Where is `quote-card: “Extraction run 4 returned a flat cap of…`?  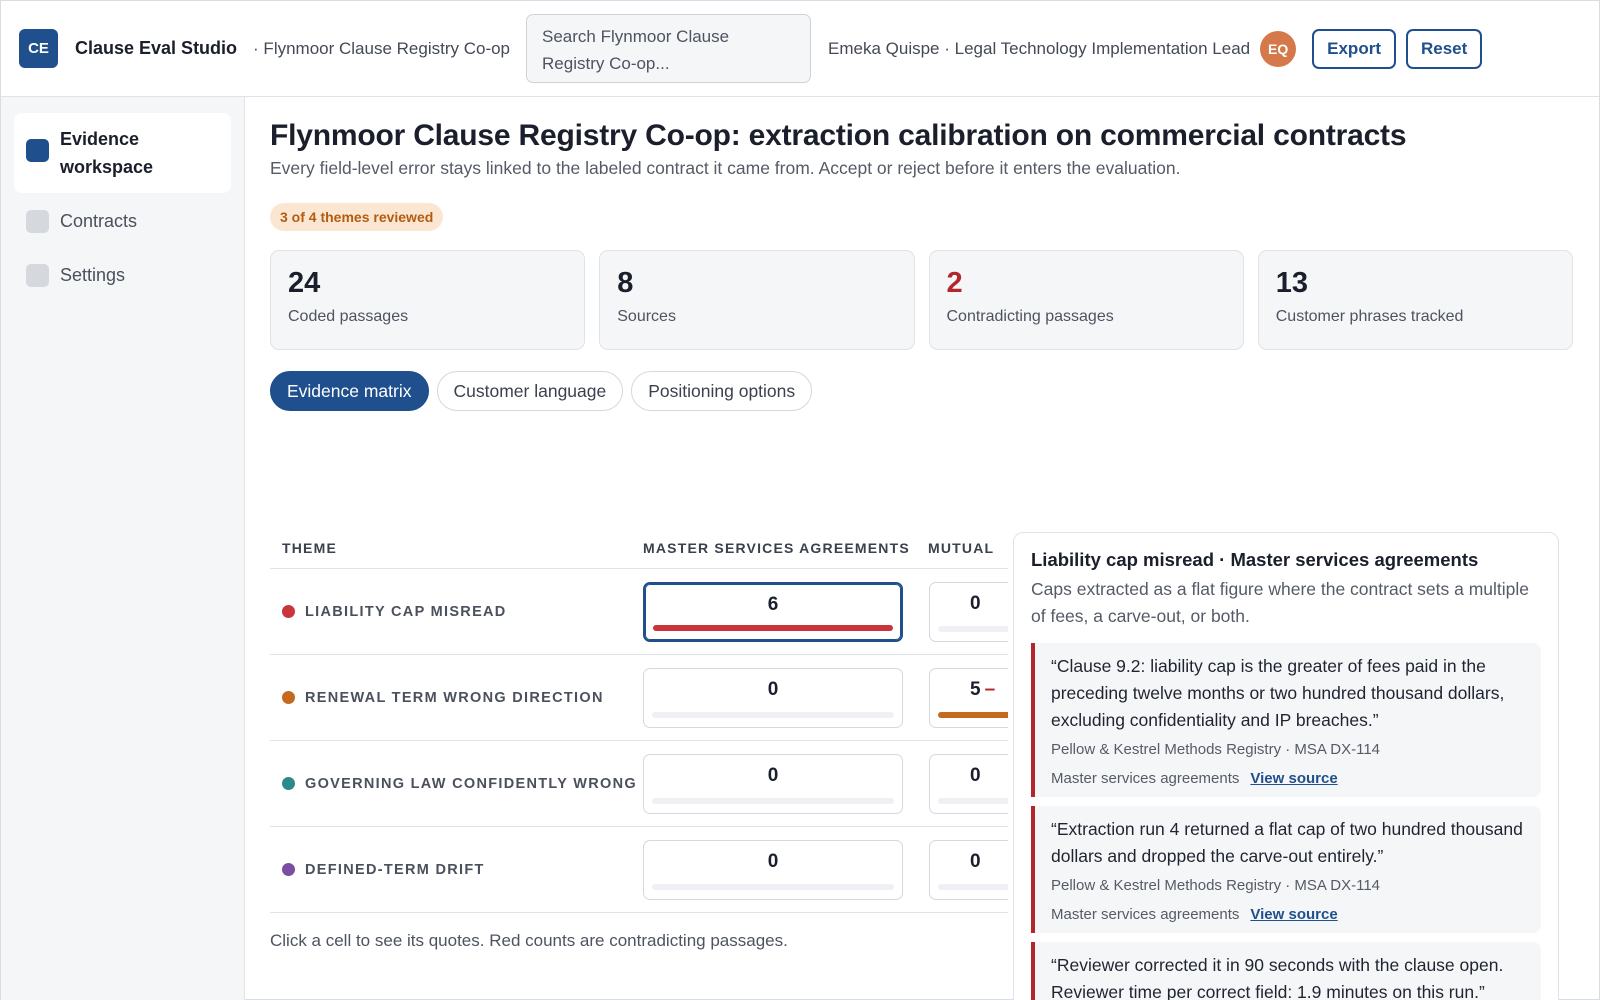 quote-card: “Extraction run 4 returned a flat cap of… is located at coordinates (1286, 869).